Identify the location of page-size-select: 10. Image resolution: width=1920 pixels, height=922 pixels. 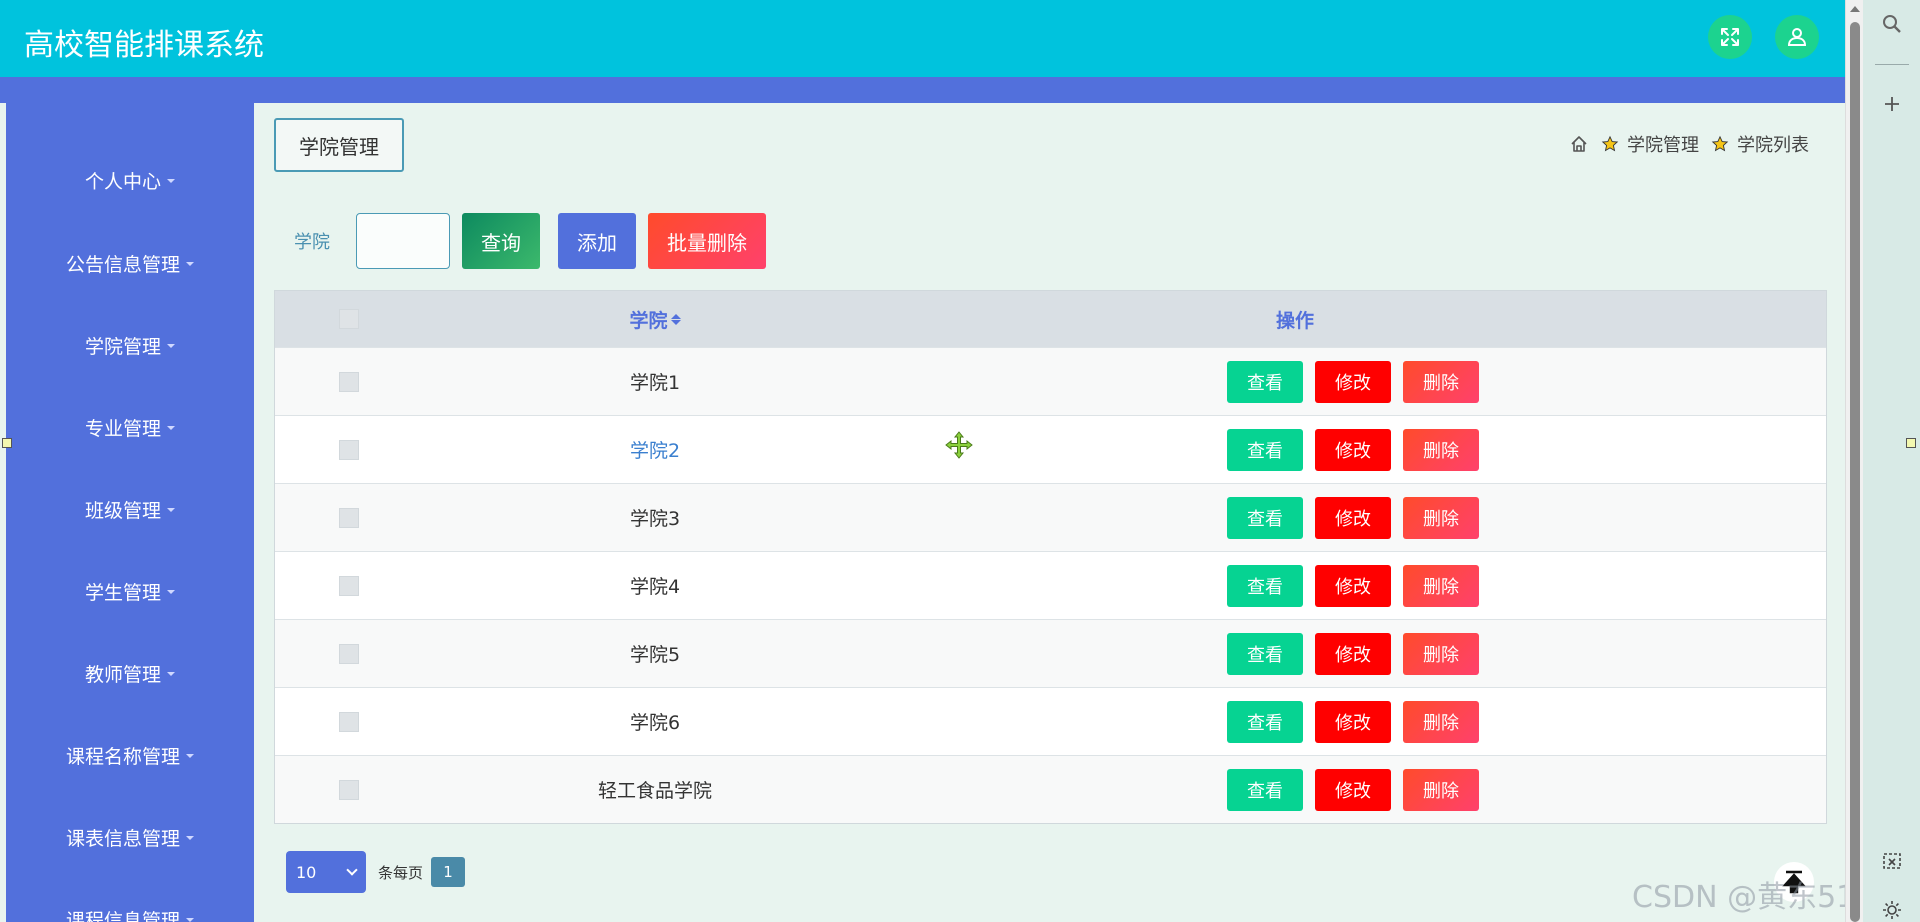
(326, 872).